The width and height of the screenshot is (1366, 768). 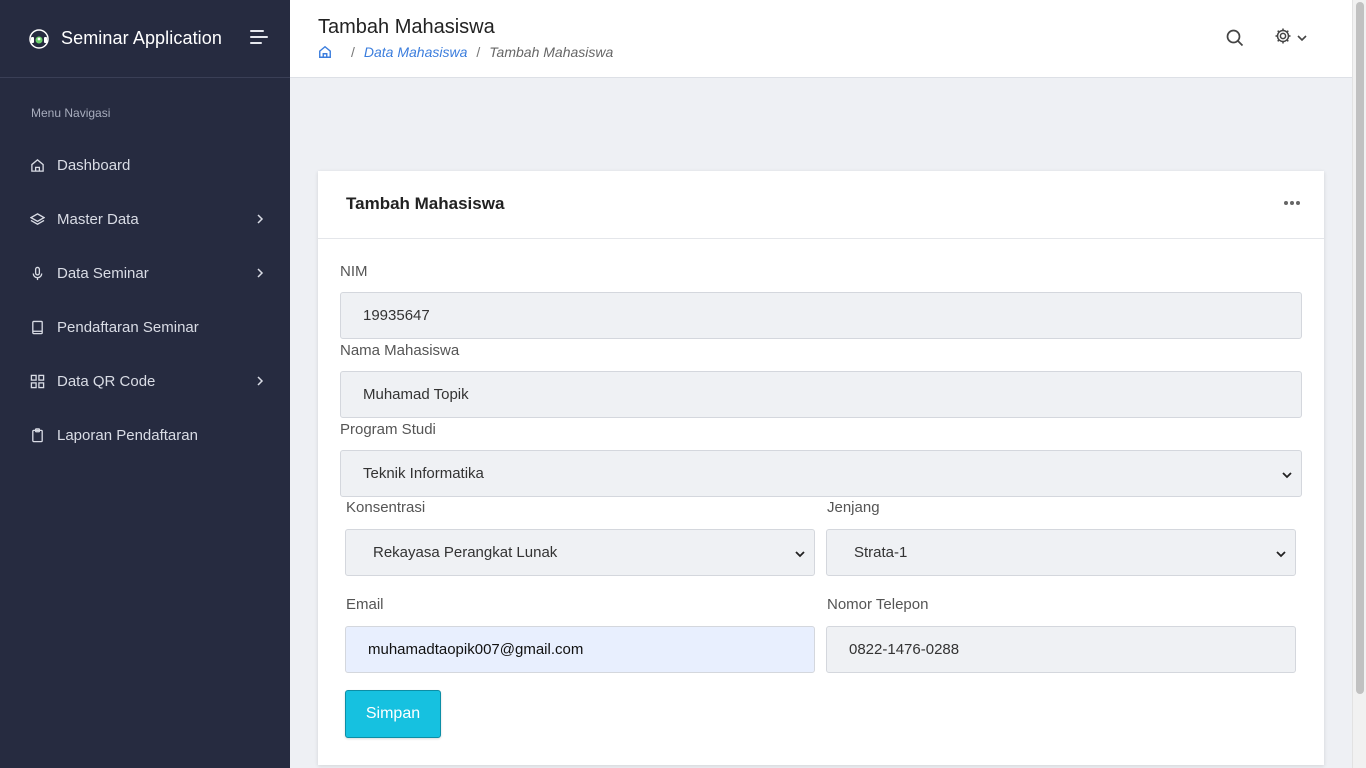 I want to click on sidebar-item-data-seminar: Data Seminar, so click(x=145, y=273).